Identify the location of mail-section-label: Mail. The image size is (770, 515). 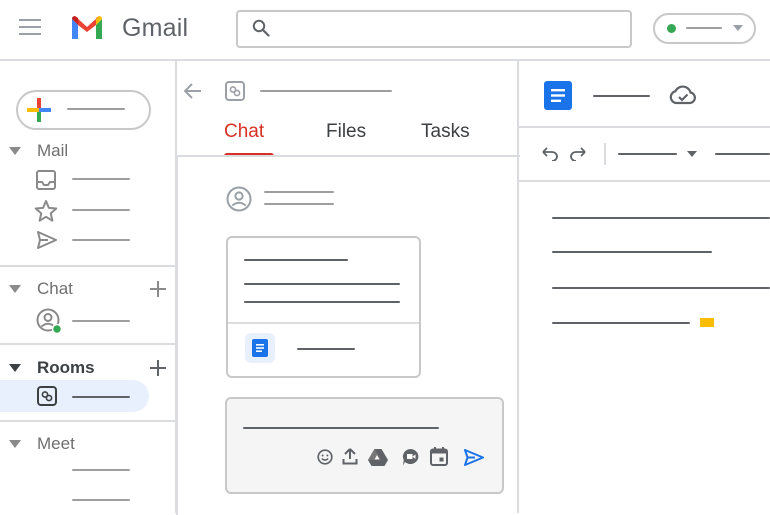
(52, 151).